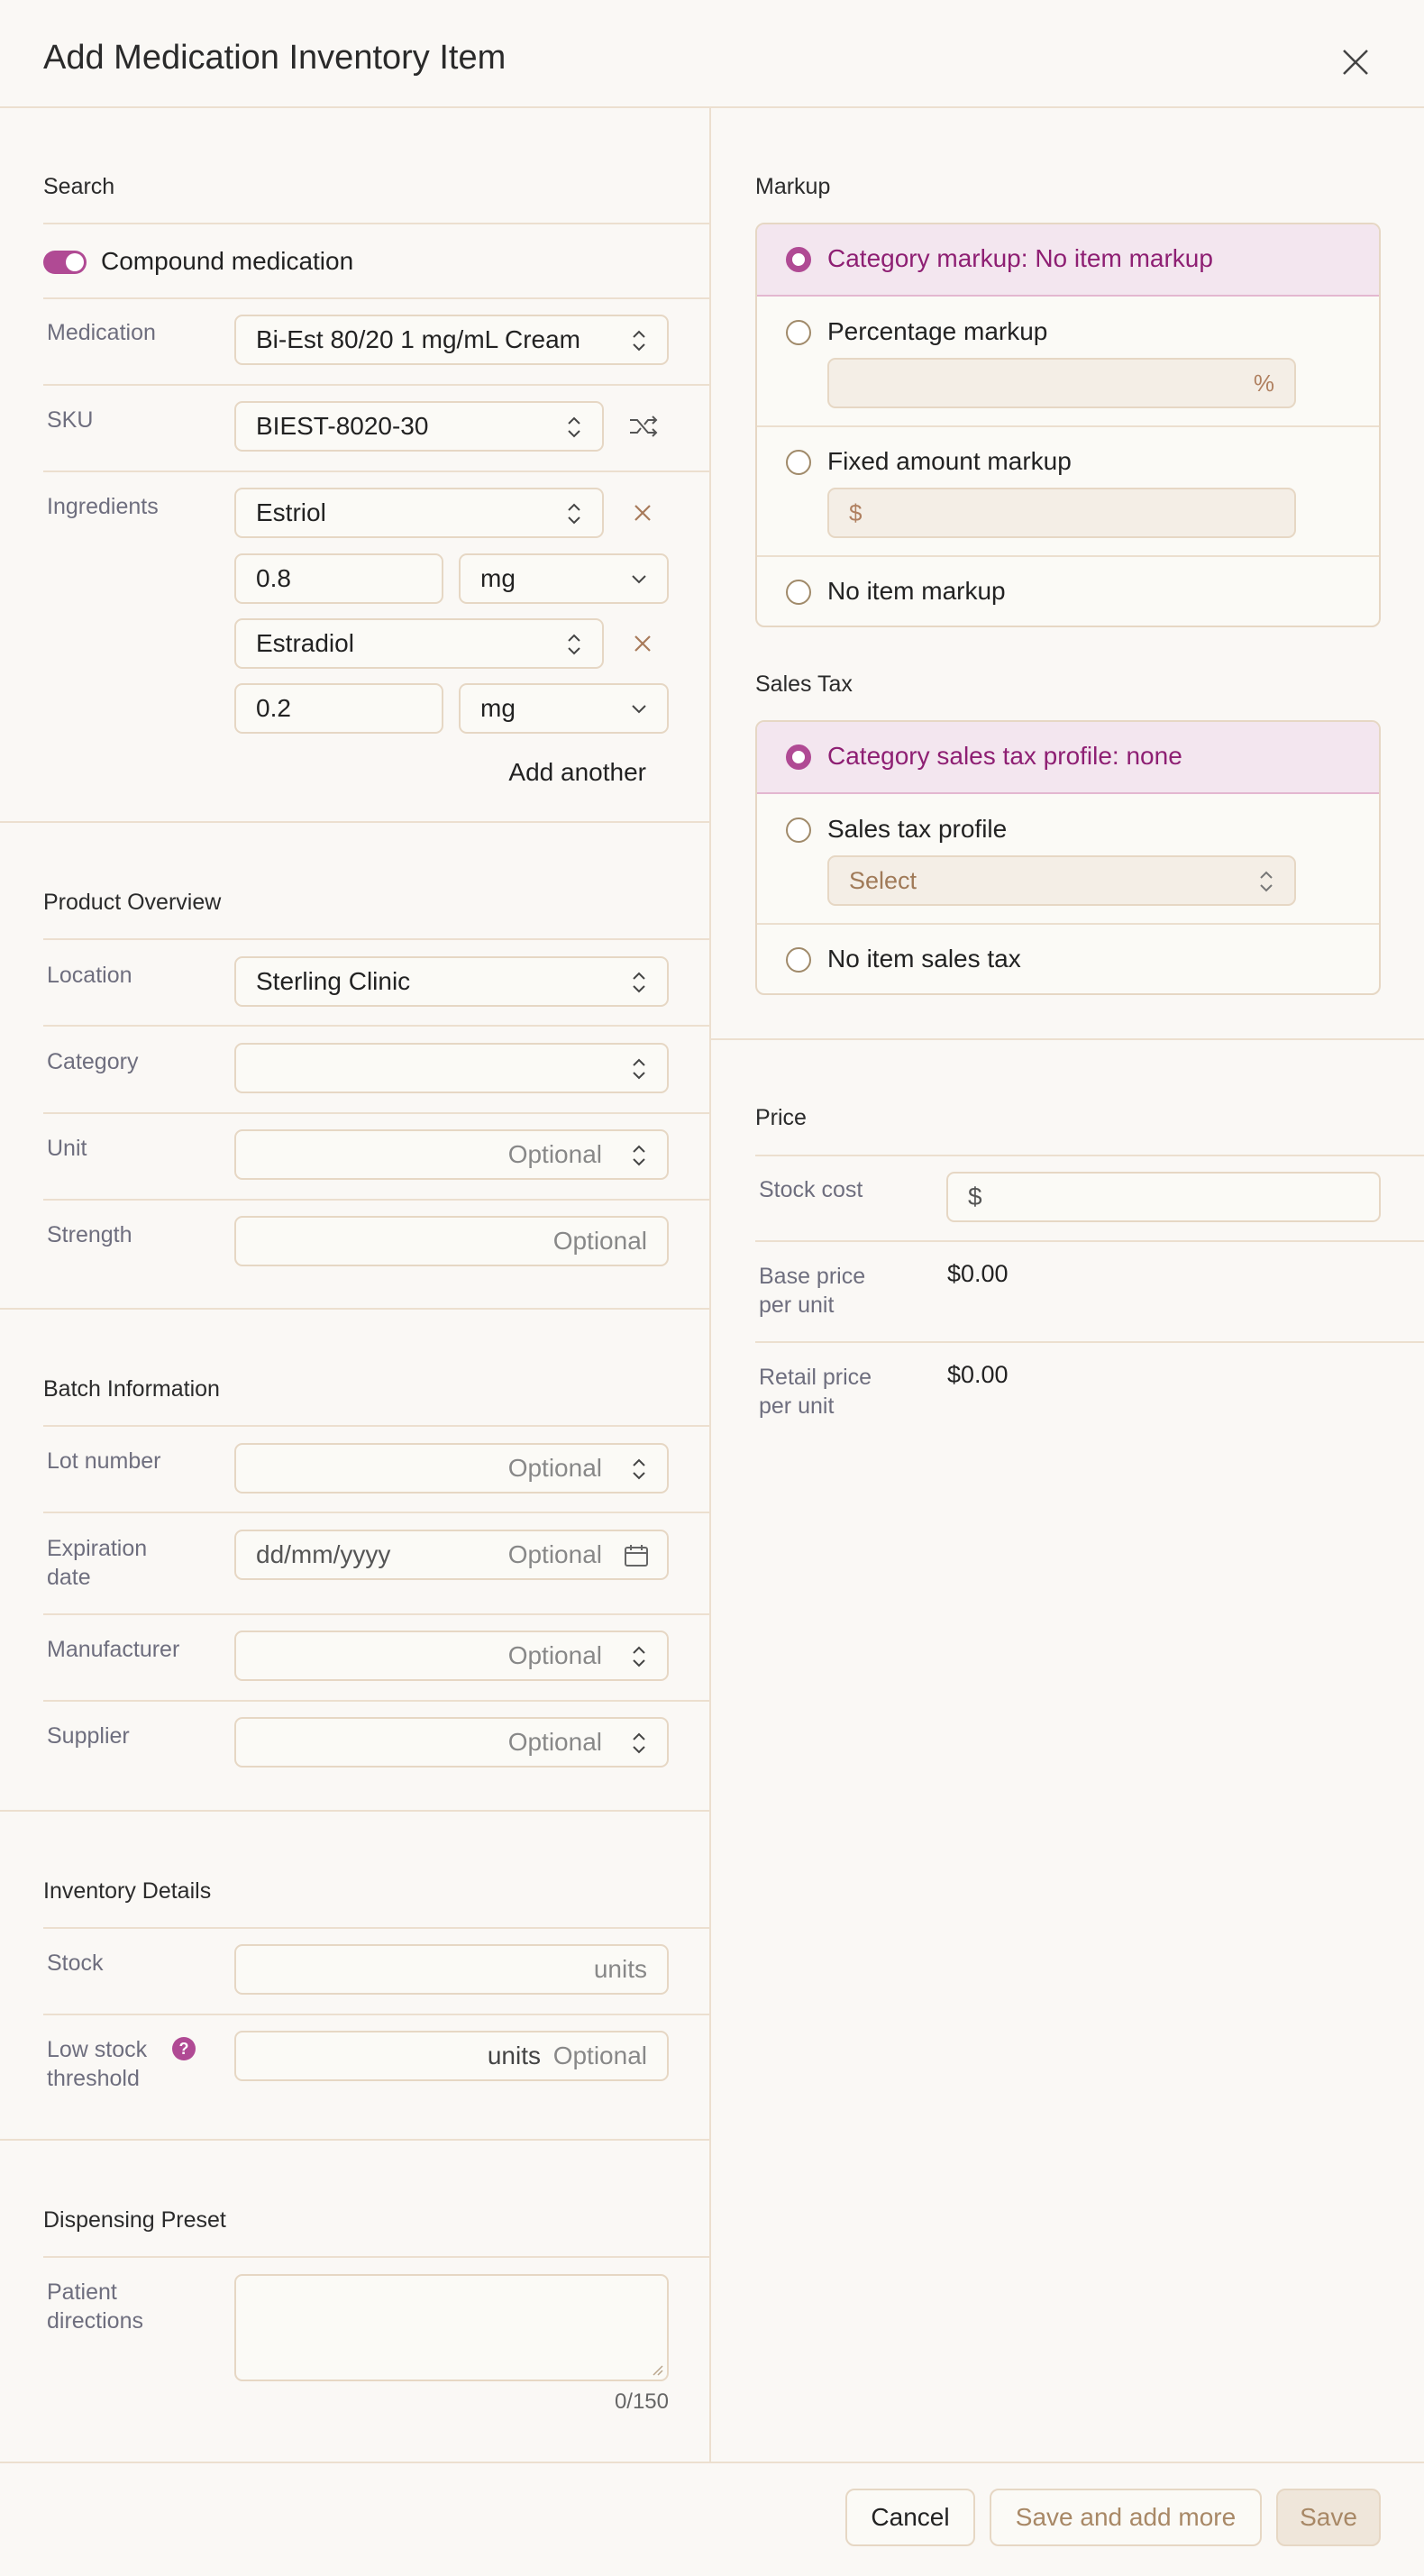  I want to click on sales-tax-option-category: Category sales tax profile: none, so click(1068, 758).